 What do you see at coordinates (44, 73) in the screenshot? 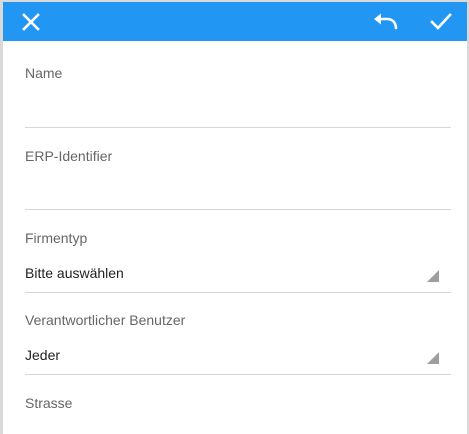
I see `name-label: Name` at bounding box center [44, 73].